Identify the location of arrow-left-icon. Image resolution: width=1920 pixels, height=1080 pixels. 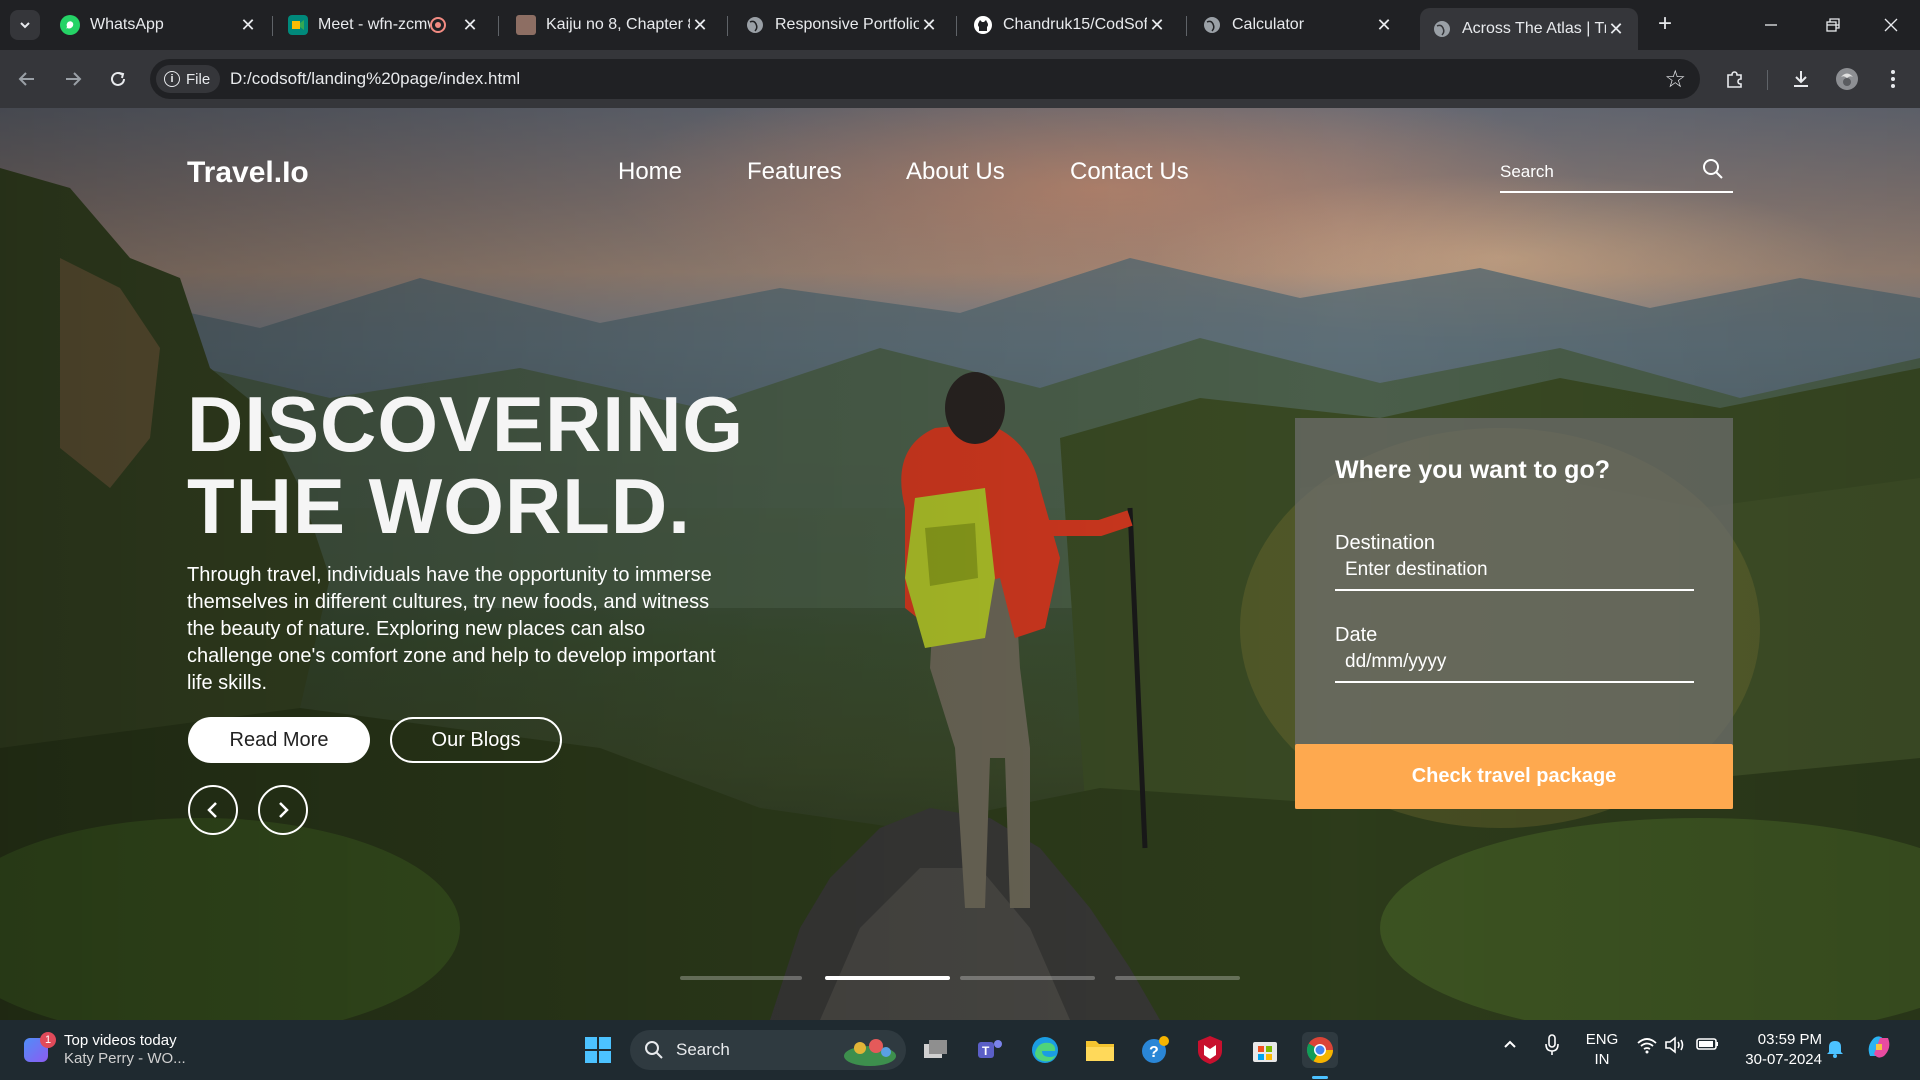
(26, 79).